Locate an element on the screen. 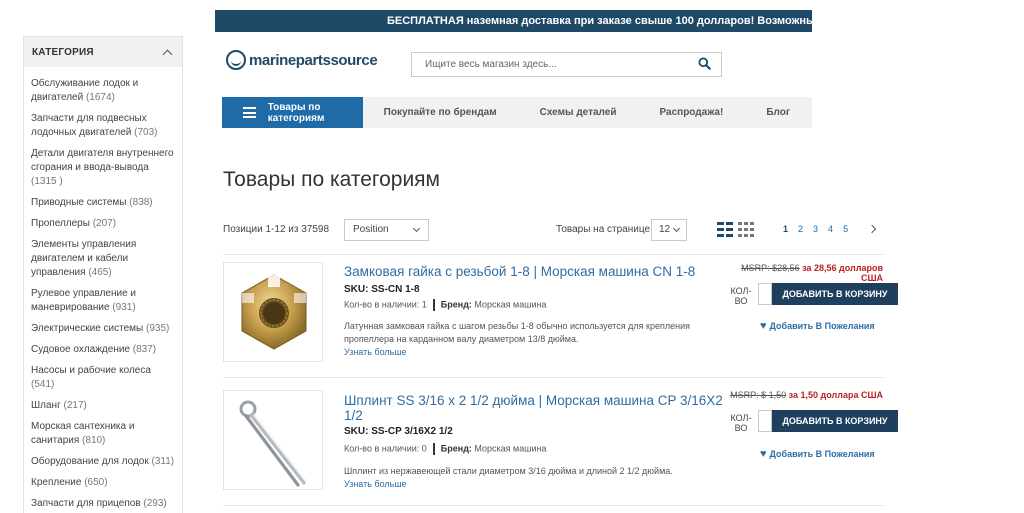 This screenshot has width=1024, height=513. category-item: Насосы и рабочие колеса (541) is located at coordinates (103, 378).